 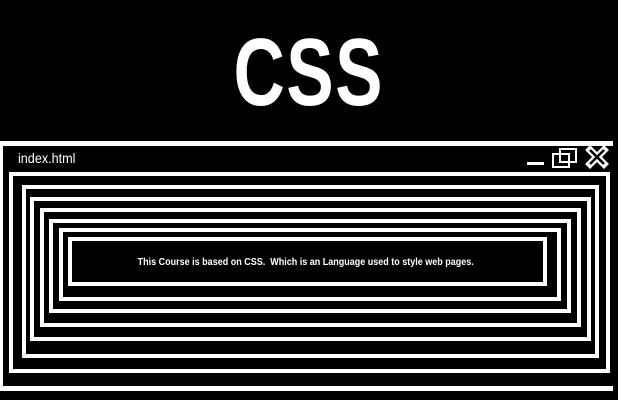 I want to click on logo-text: CSS, so click(x=309, y=72).